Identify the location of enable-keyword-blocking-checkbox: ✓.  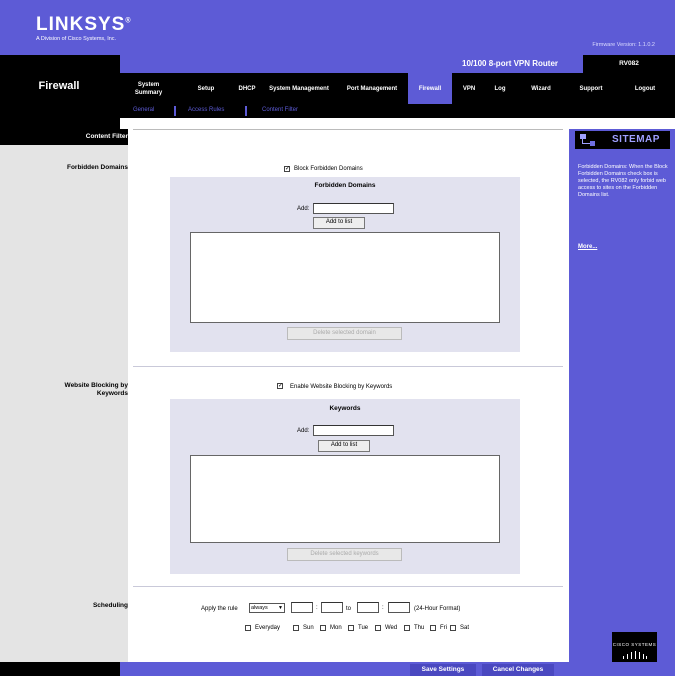
(280, 386).